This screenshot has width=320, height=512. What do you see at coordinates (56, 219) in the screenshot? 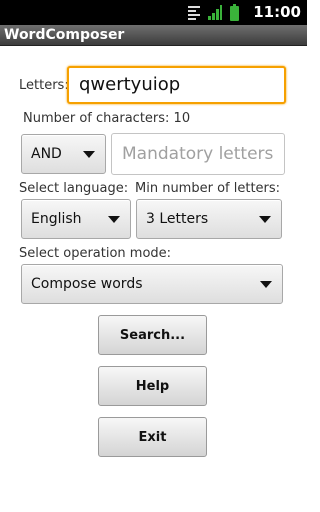
I see `language-value: English` at bounding box center [56, 219].